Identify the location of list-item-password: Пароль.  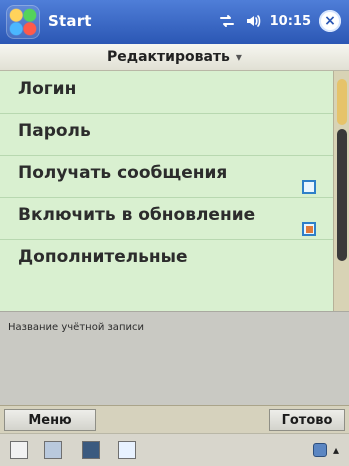
(166, 134).